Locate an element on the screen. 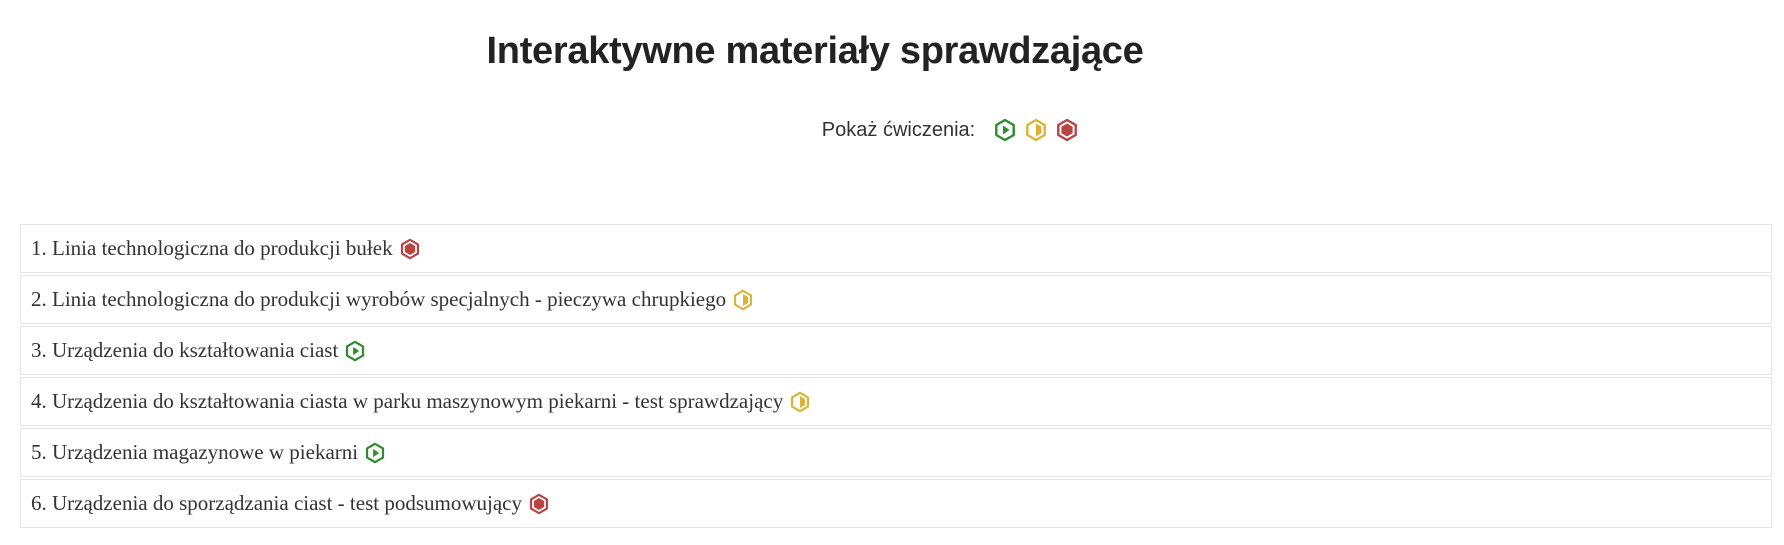  exercise-row: 5. Urządzenia magazynowe w piekarni is located at coordinates (896, 452).